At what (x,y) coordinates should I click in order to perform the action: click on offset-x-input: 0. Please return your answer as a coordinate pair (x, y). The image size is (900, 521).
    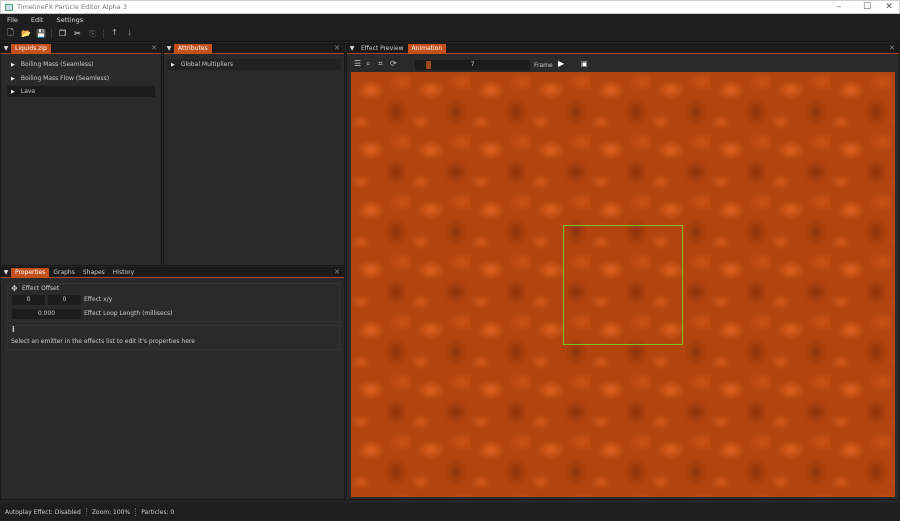
    Looking at the image, I should click on (28, 300).